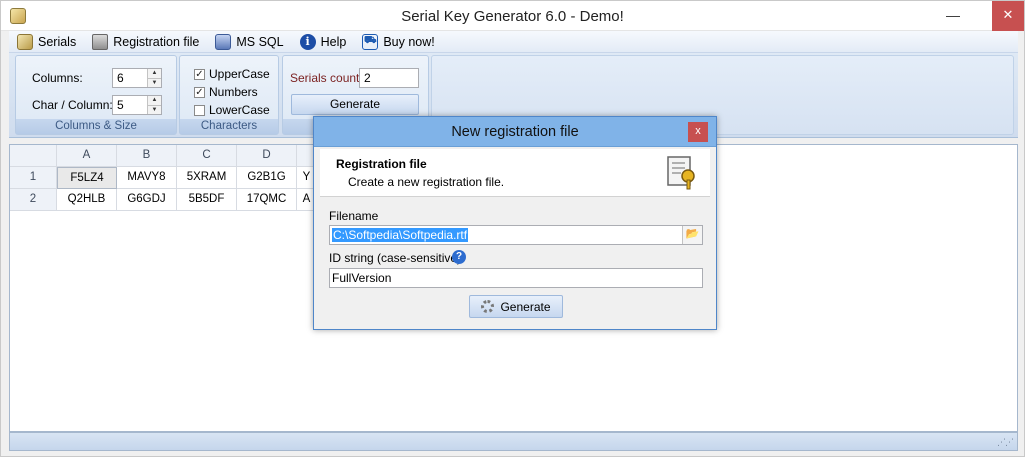 The height and width of the screenshot is (457, 1025). Describe the element at coordinates (1005, 442) in the screenshot. I see `resize-grip-icon: ⋰⋰` at that location.